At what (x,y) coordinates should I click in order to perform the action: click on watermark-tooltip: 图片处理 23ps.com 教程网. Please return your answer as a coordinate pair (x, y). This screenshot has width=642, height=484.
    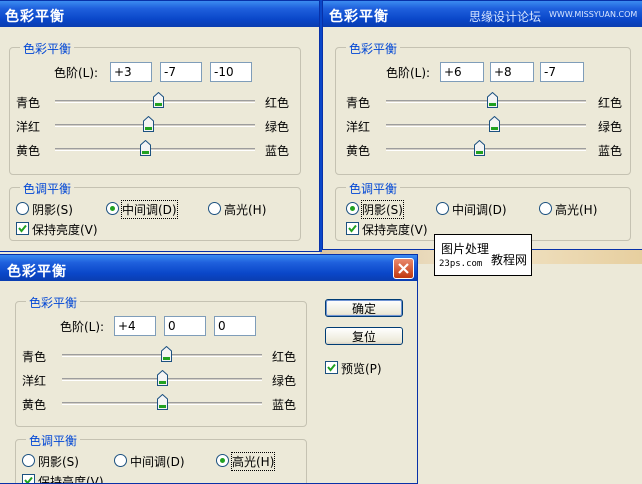
    Looking at the image, I should click on (483, 255).